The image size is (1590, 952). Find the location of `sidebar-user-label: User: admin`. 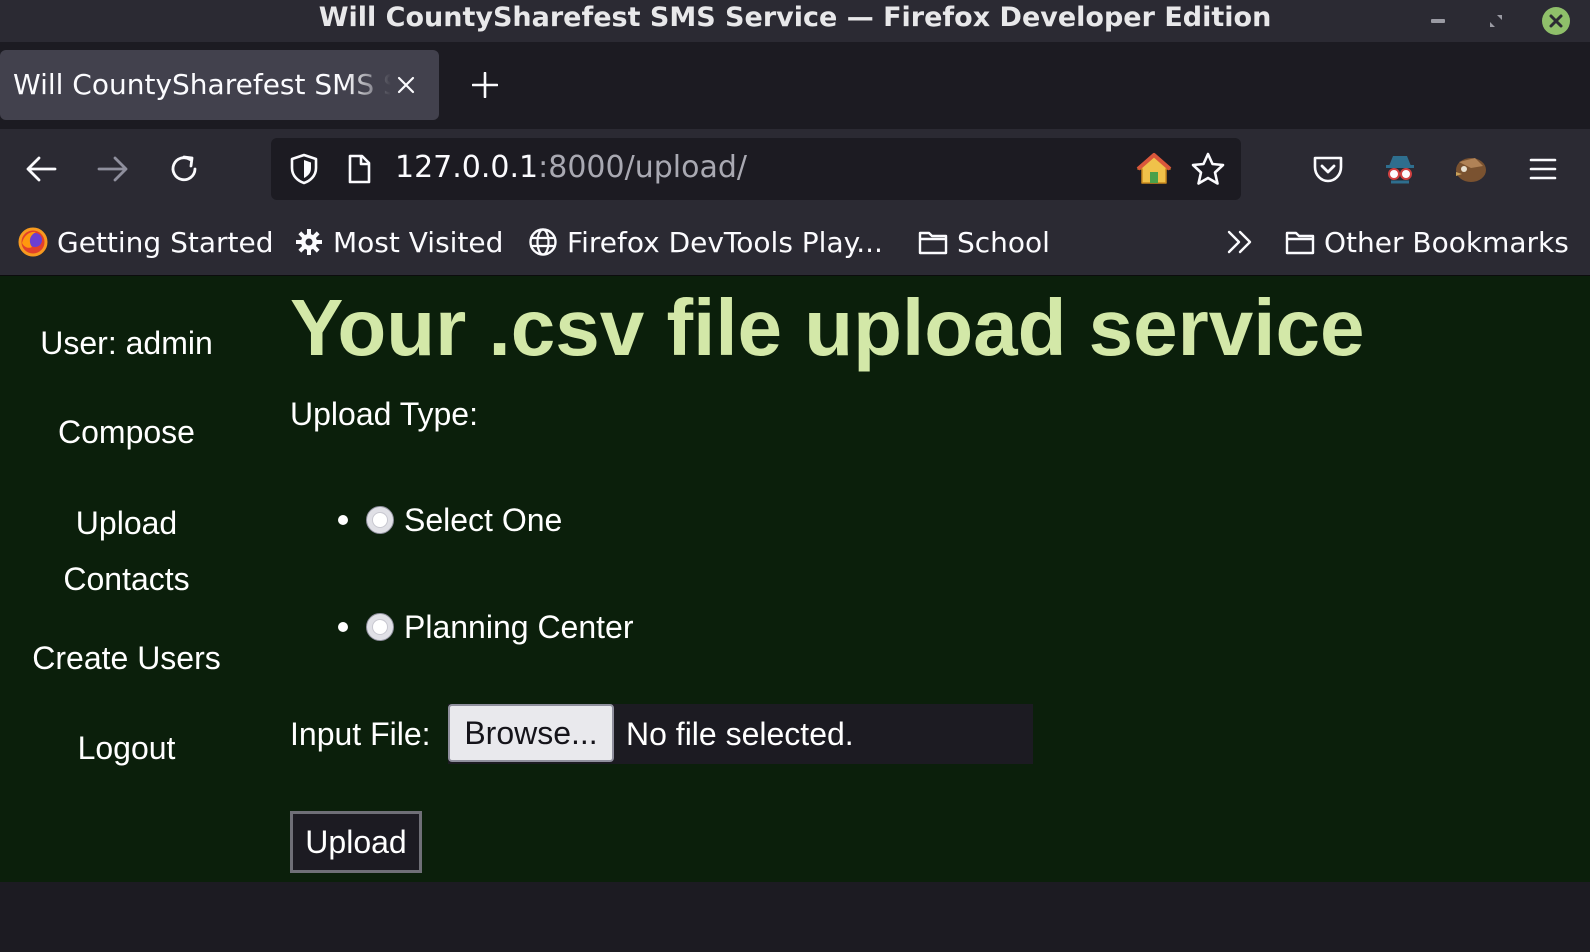

sidebar-user-label: User: admin is located at coordinates (126, 346).